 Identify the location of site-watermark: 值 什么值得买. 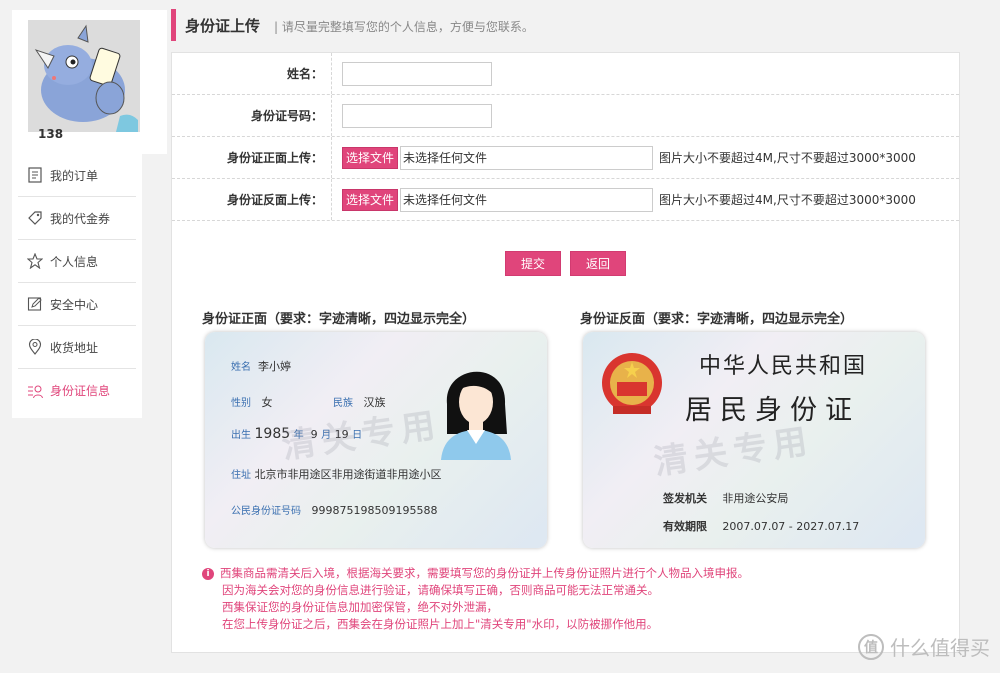
(924, 646).